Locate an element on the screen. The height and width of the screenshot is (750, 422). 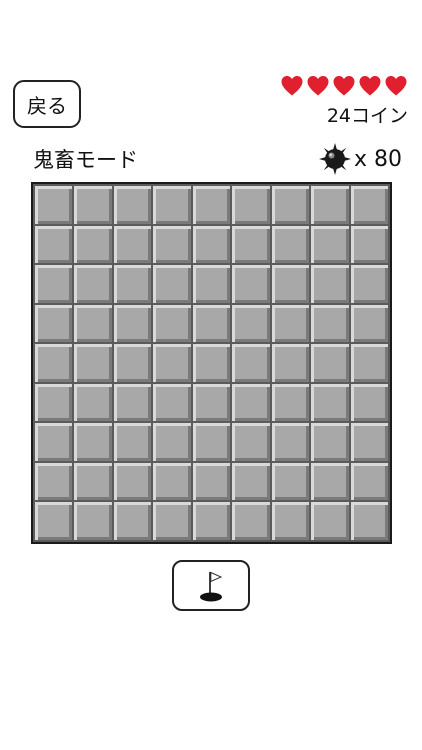
back-button-label: 戻る is located at coordinates (47, 105).